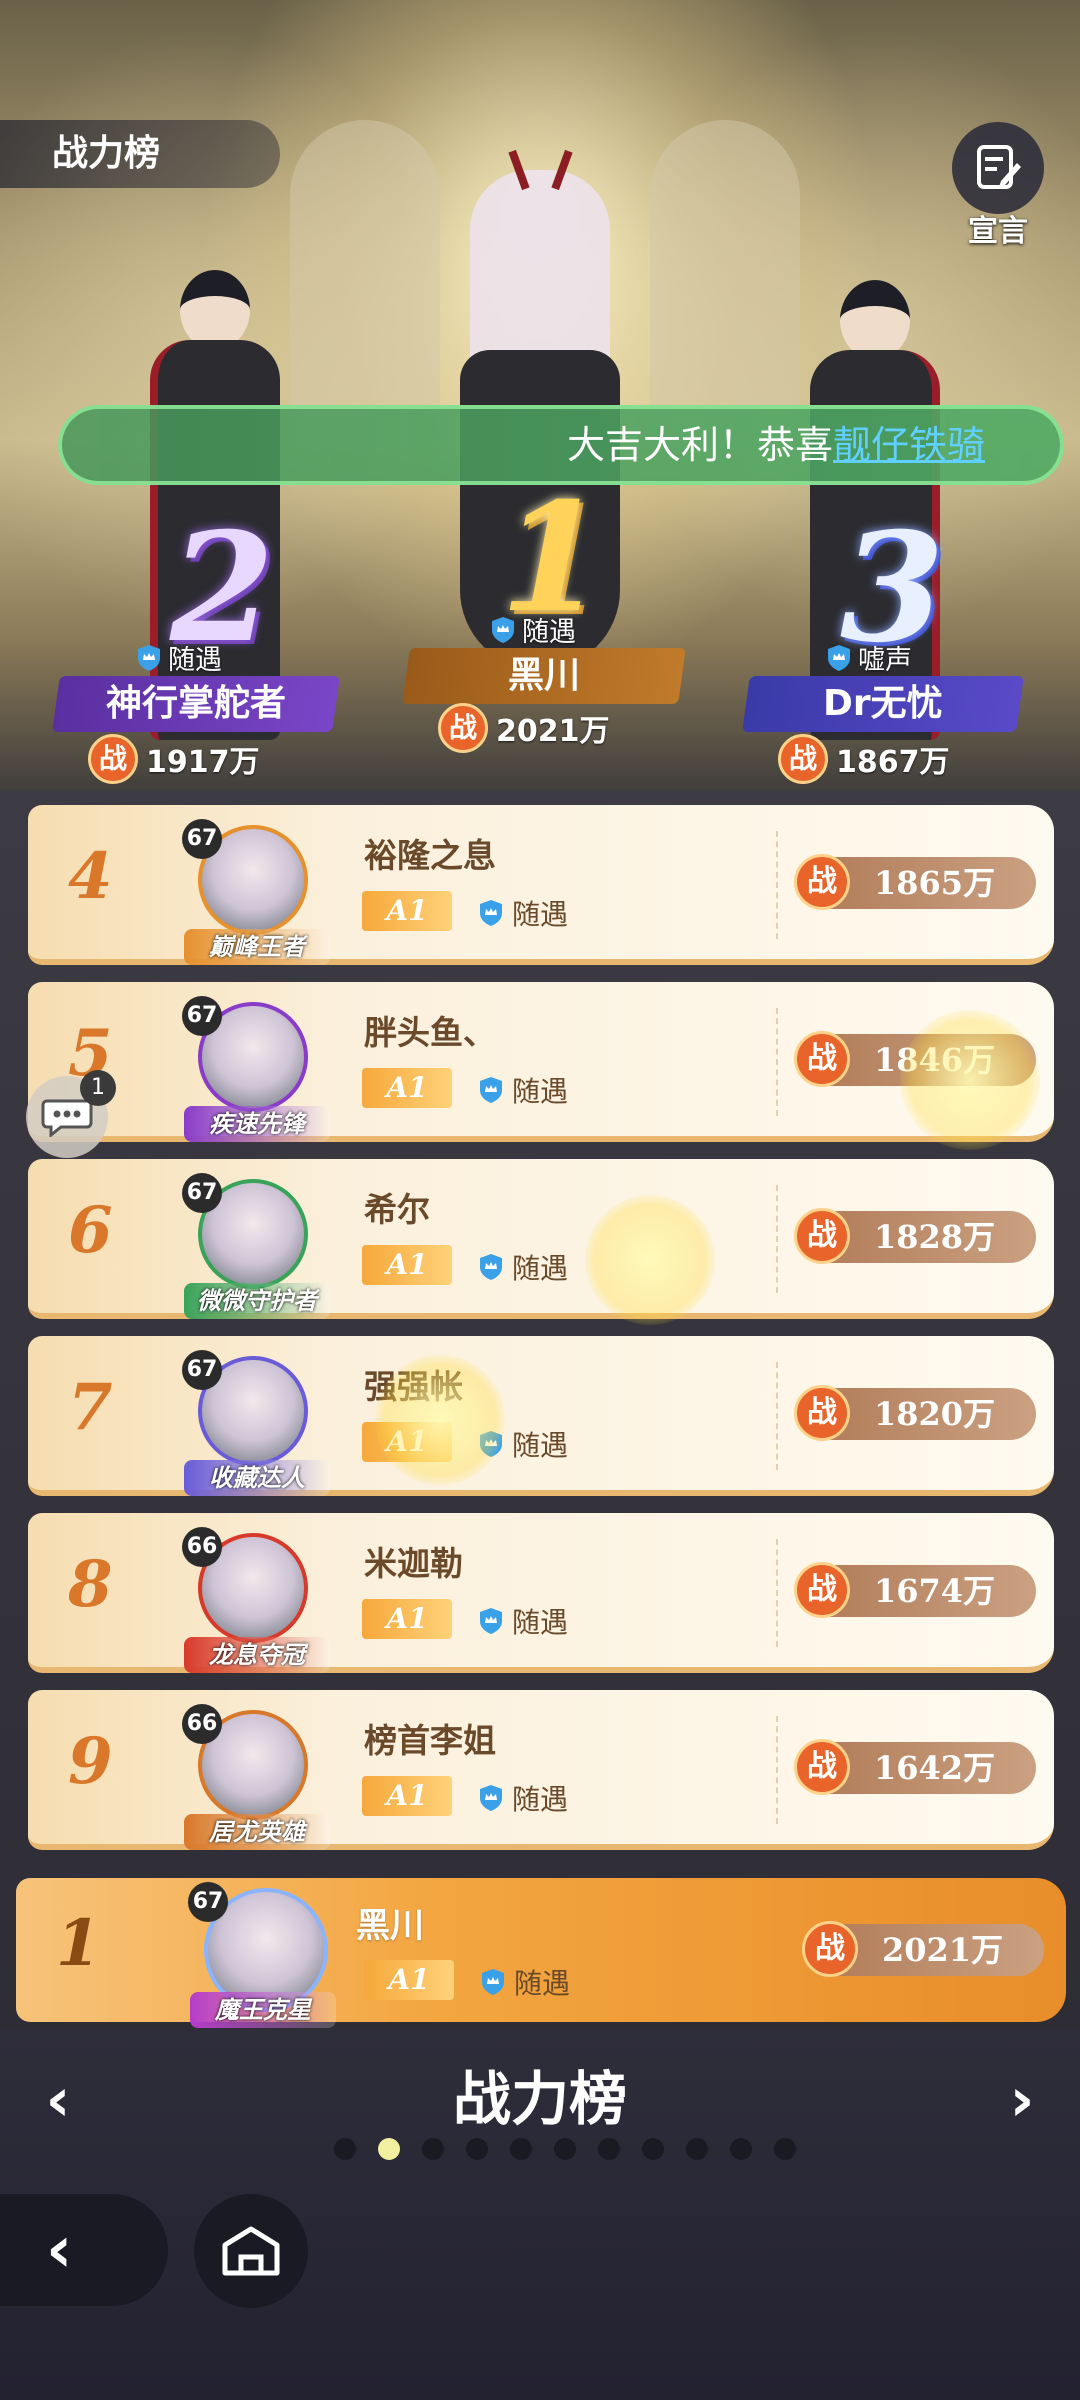 This screenshot has height=2400, width=1080. Describe the element at coordinates (943, 1950) in the screenshot. I see `my-power-value: 2021万` at that location.